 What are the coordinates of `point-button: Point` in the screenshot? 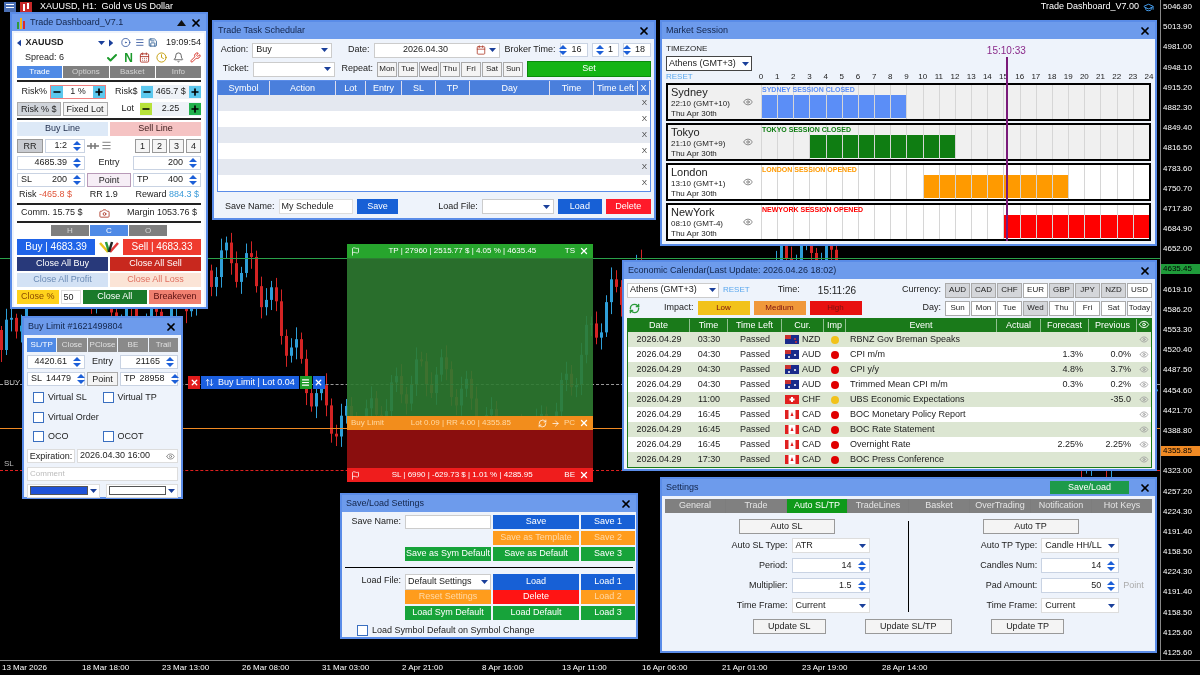 It's located at (102, 379).